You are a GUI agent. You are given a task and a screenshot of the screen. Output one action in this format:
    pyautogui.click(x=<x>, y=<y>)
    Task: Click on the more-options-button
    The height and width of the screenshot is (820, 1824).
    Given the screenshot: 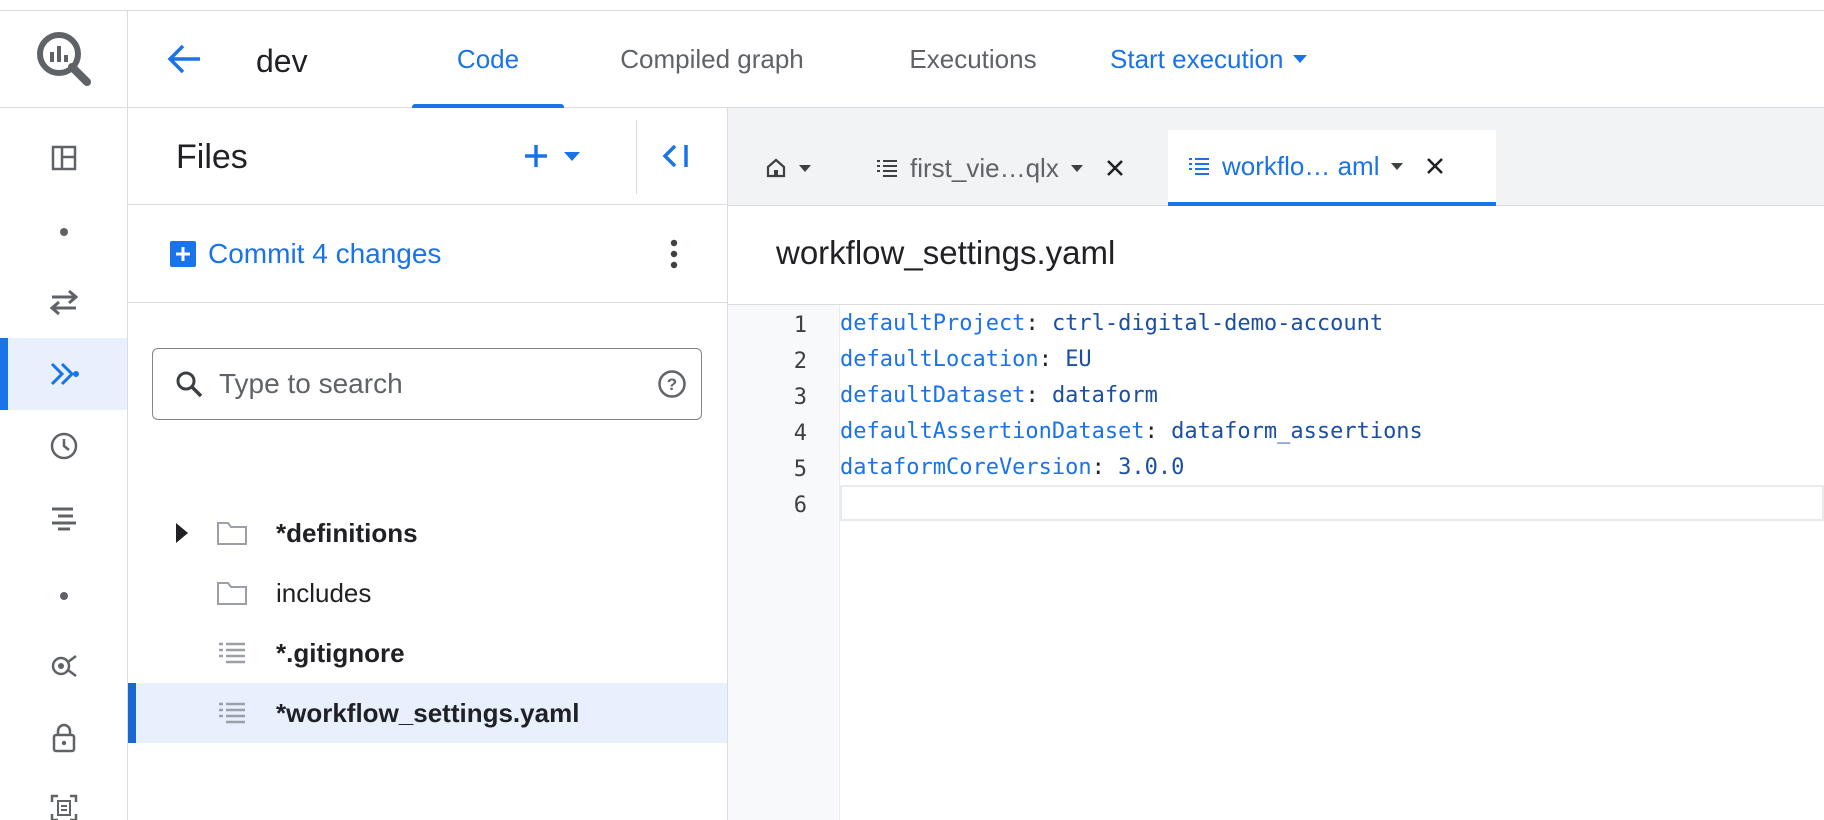 What is the action you would take?
    pyautogui.click(x=674, y=254)
    